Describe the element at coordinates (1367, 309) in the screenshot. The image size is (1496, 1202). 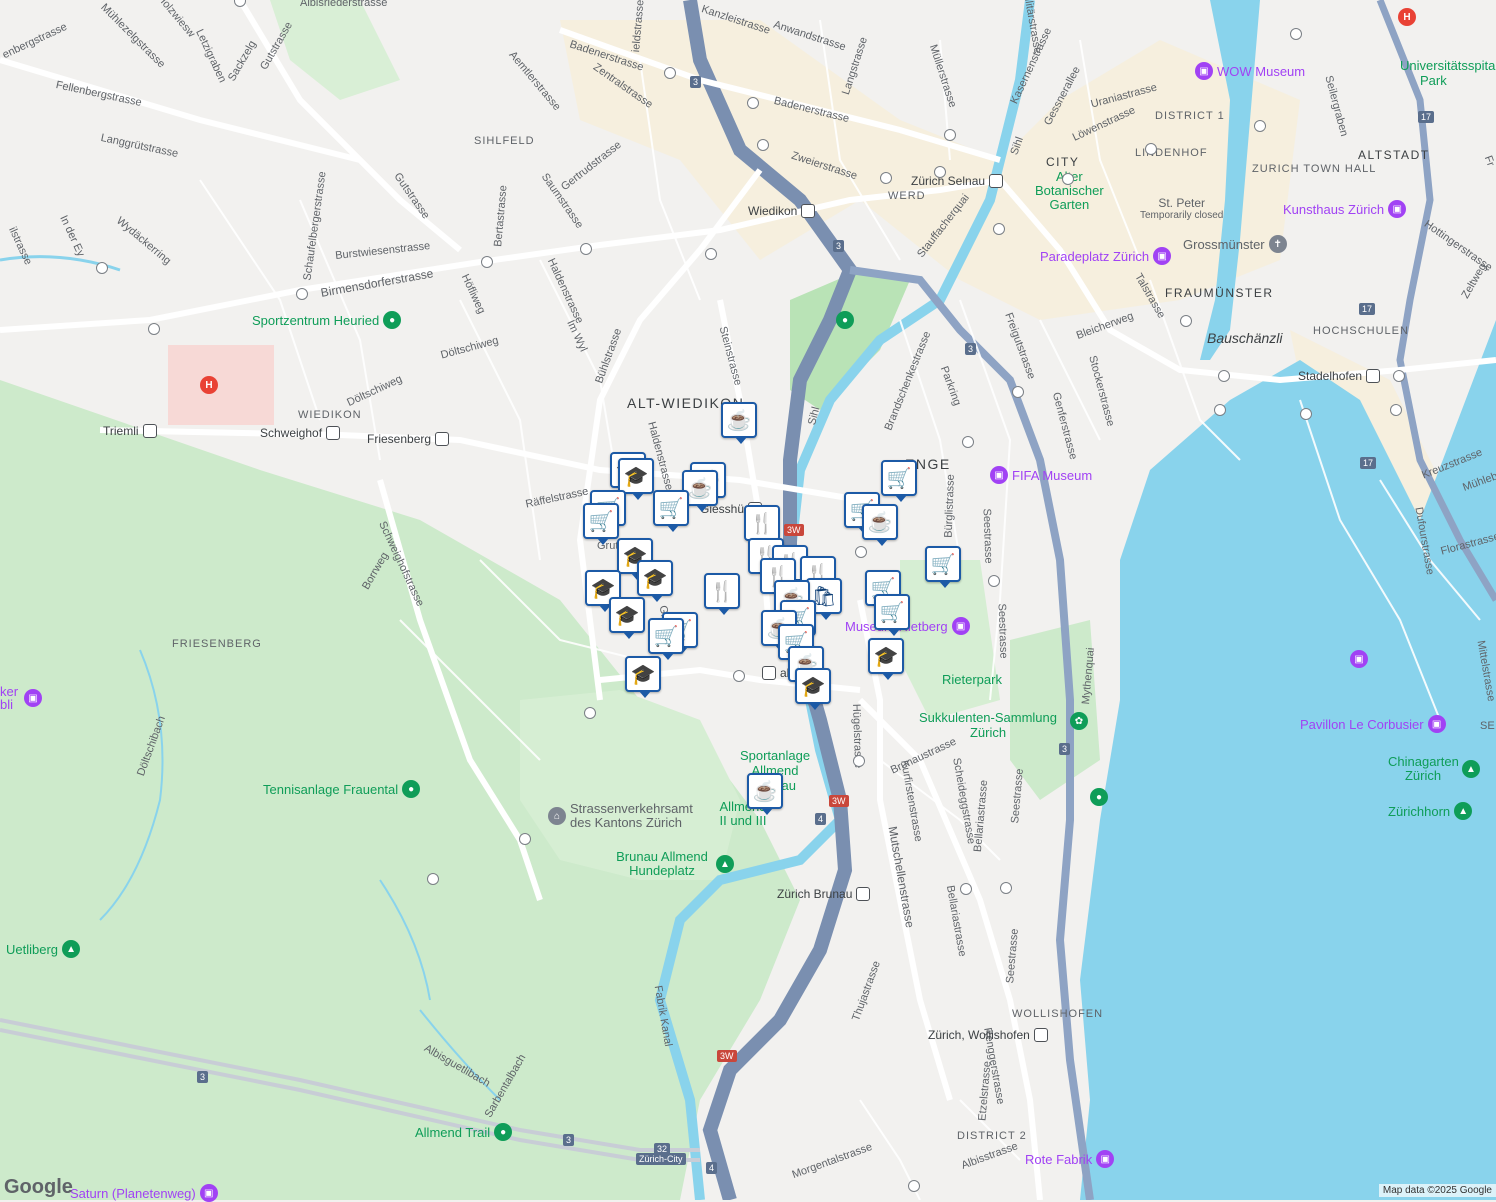
I see `route-shield: 17` at that location.